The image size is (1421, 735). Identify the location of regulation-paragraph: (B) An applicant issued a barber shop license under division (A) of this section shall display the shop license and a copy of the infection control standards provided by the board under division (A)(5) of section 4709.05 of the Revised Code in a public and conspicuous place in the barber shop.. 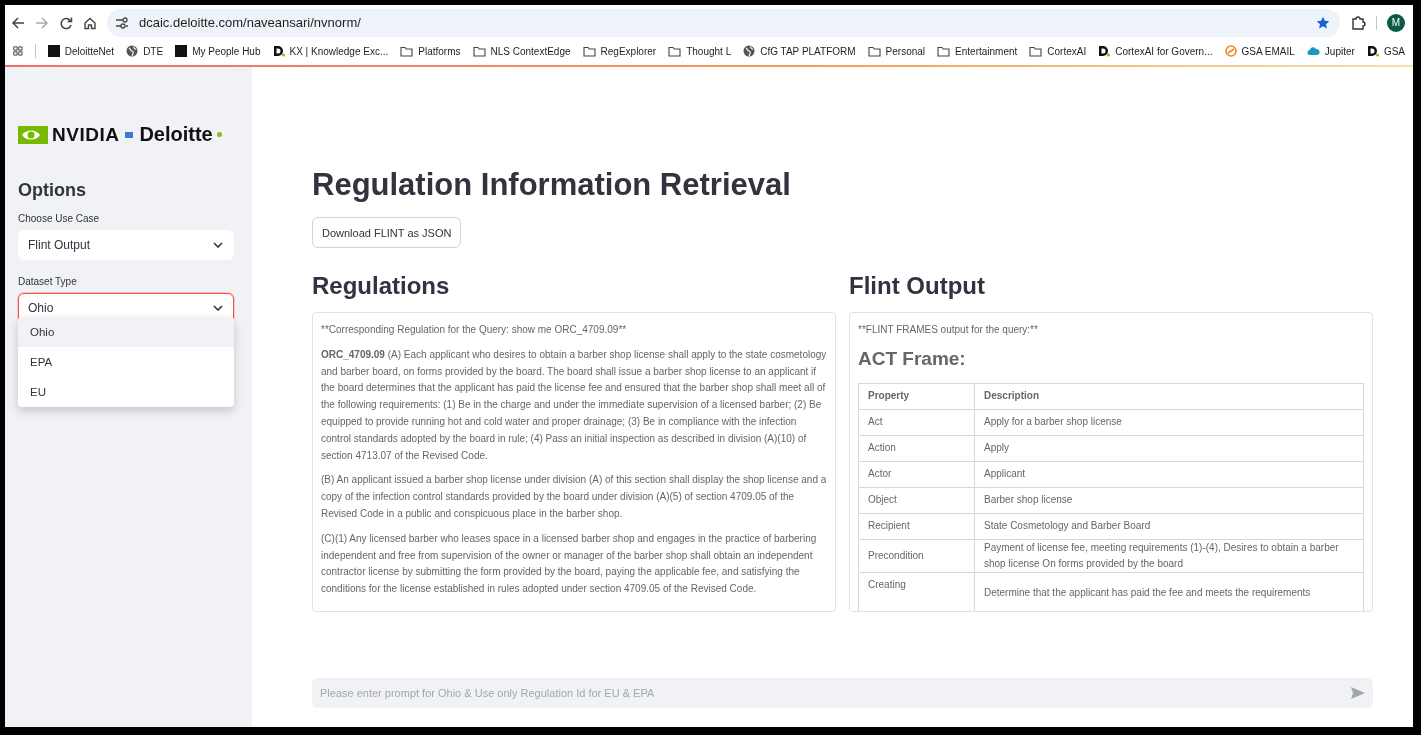
(574, 497).